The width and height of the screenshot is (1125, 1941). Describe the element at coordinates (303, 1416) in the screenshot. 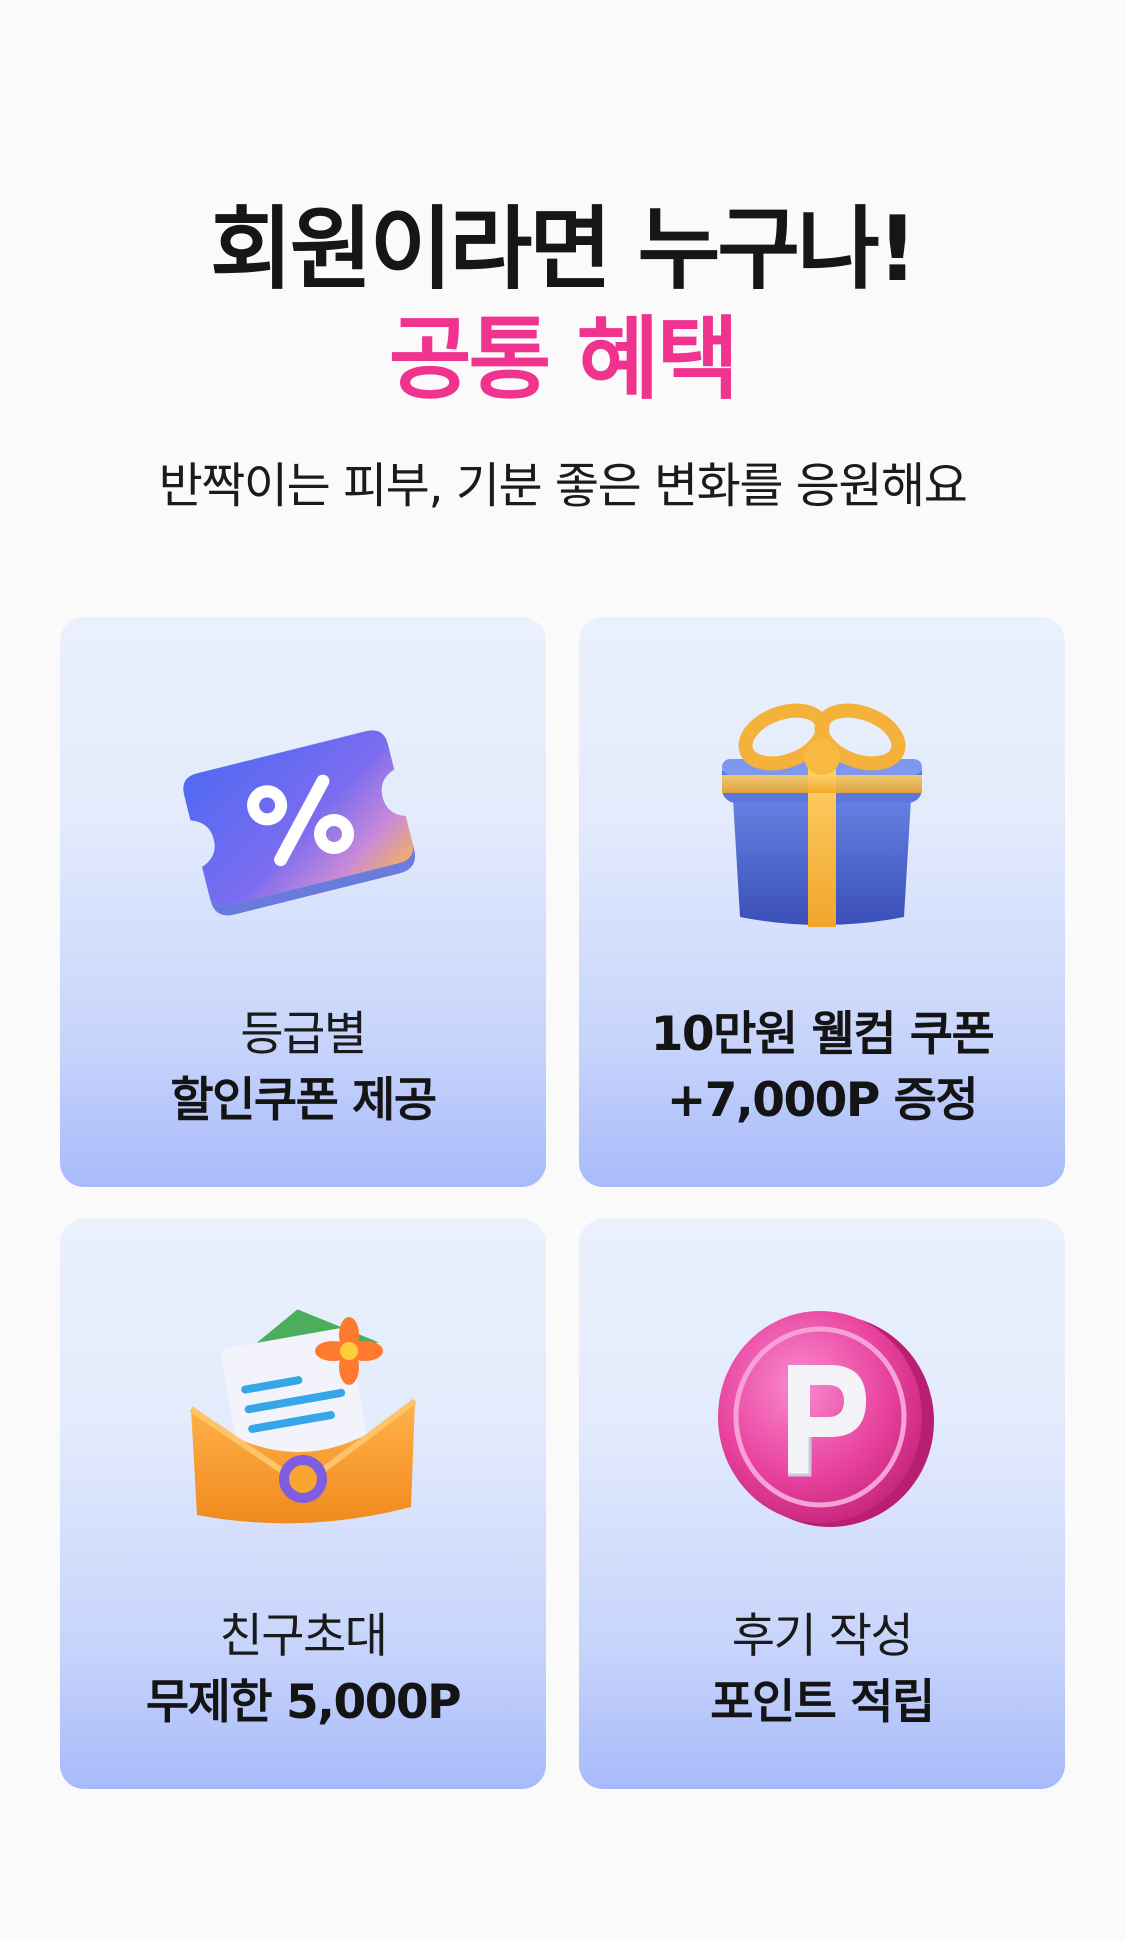

I see `invitation-envelope-icon` at that location.